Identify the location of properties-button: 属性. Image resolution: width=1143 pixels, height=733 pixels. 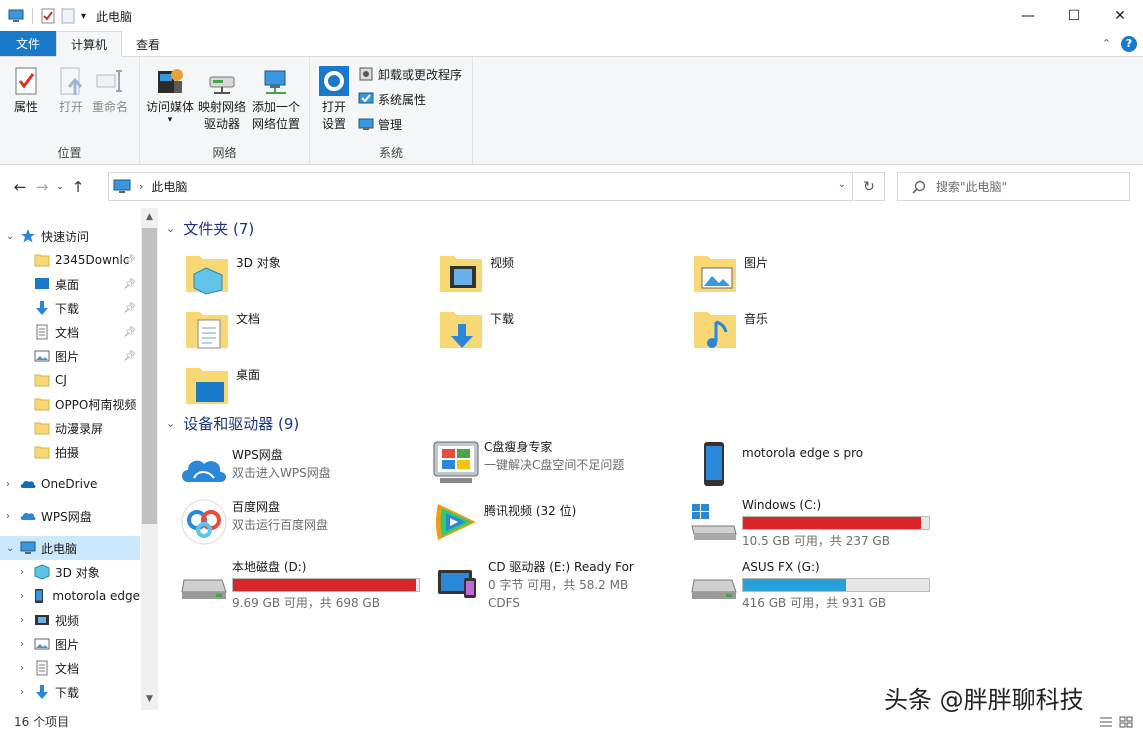
(26, 90).